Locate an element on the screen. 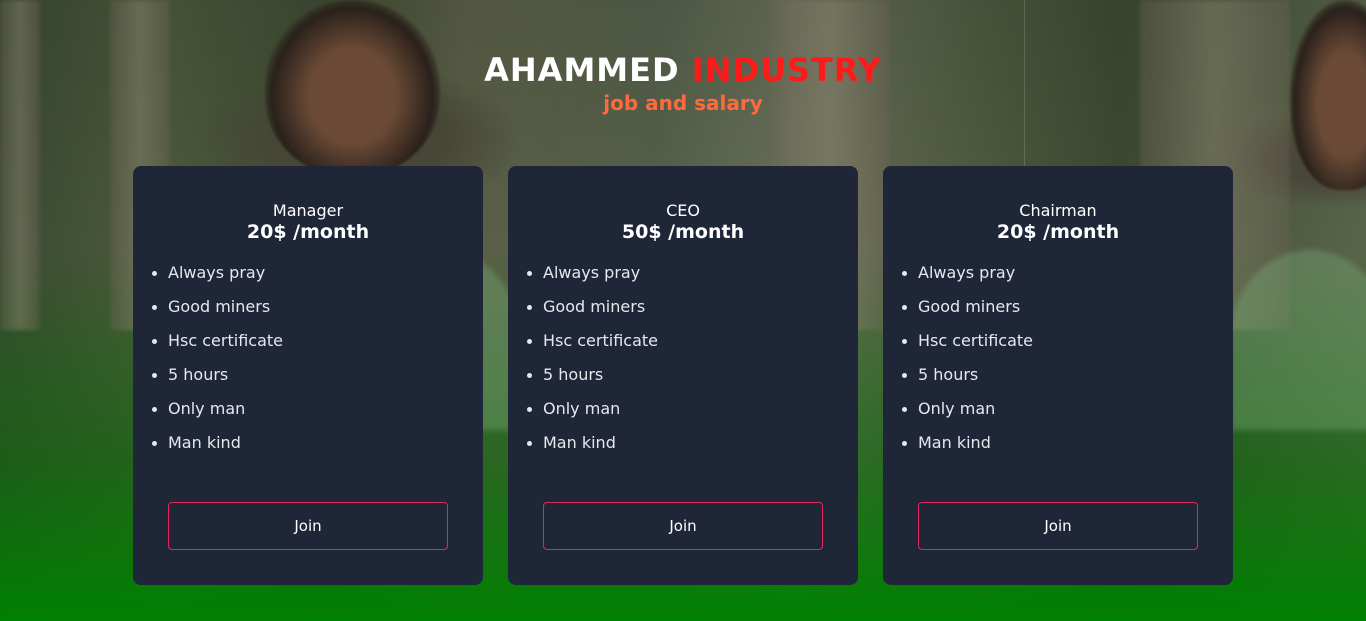 The image size is (1366, 621). card-title: CEO is located at coordinates (683, 210).